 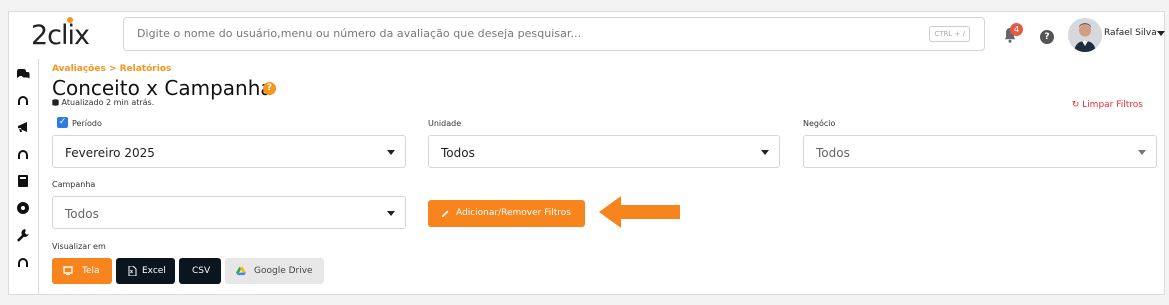 I want to click on excel-label: Excel, so click(x=154, y=271).